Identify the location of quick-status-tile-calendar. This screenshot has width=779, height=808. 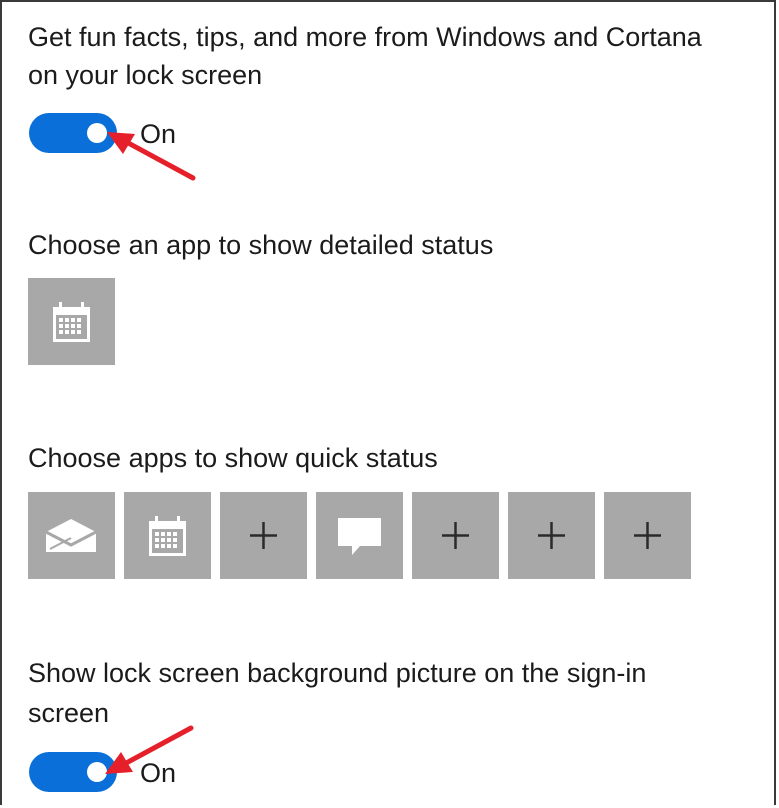
(167, 535).